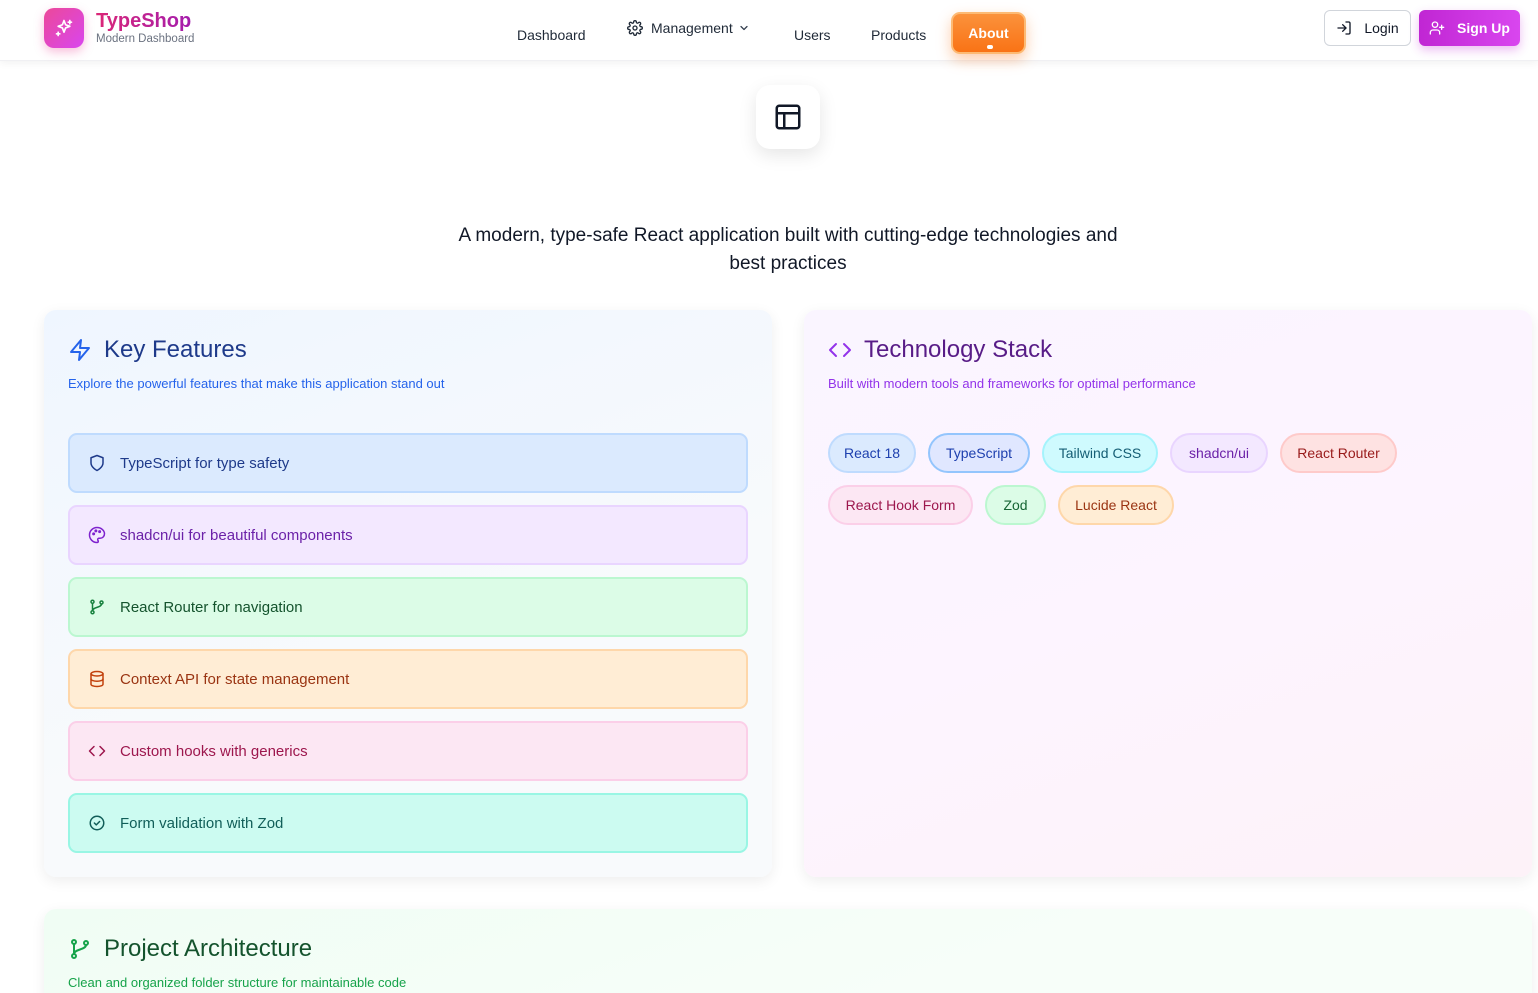  I want to click on zap-icon, so click(80, 350).